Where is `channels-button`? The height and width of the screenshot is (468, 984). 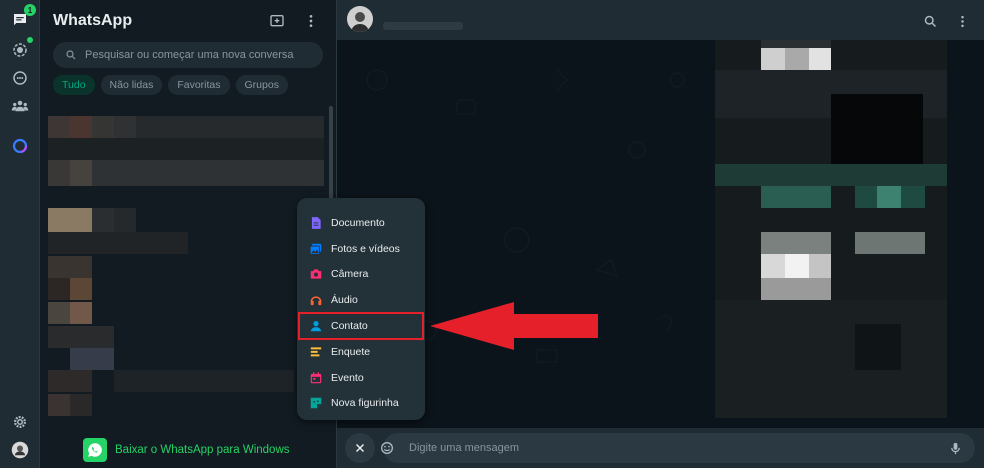
channels-button is located at coordinates (20, 78).